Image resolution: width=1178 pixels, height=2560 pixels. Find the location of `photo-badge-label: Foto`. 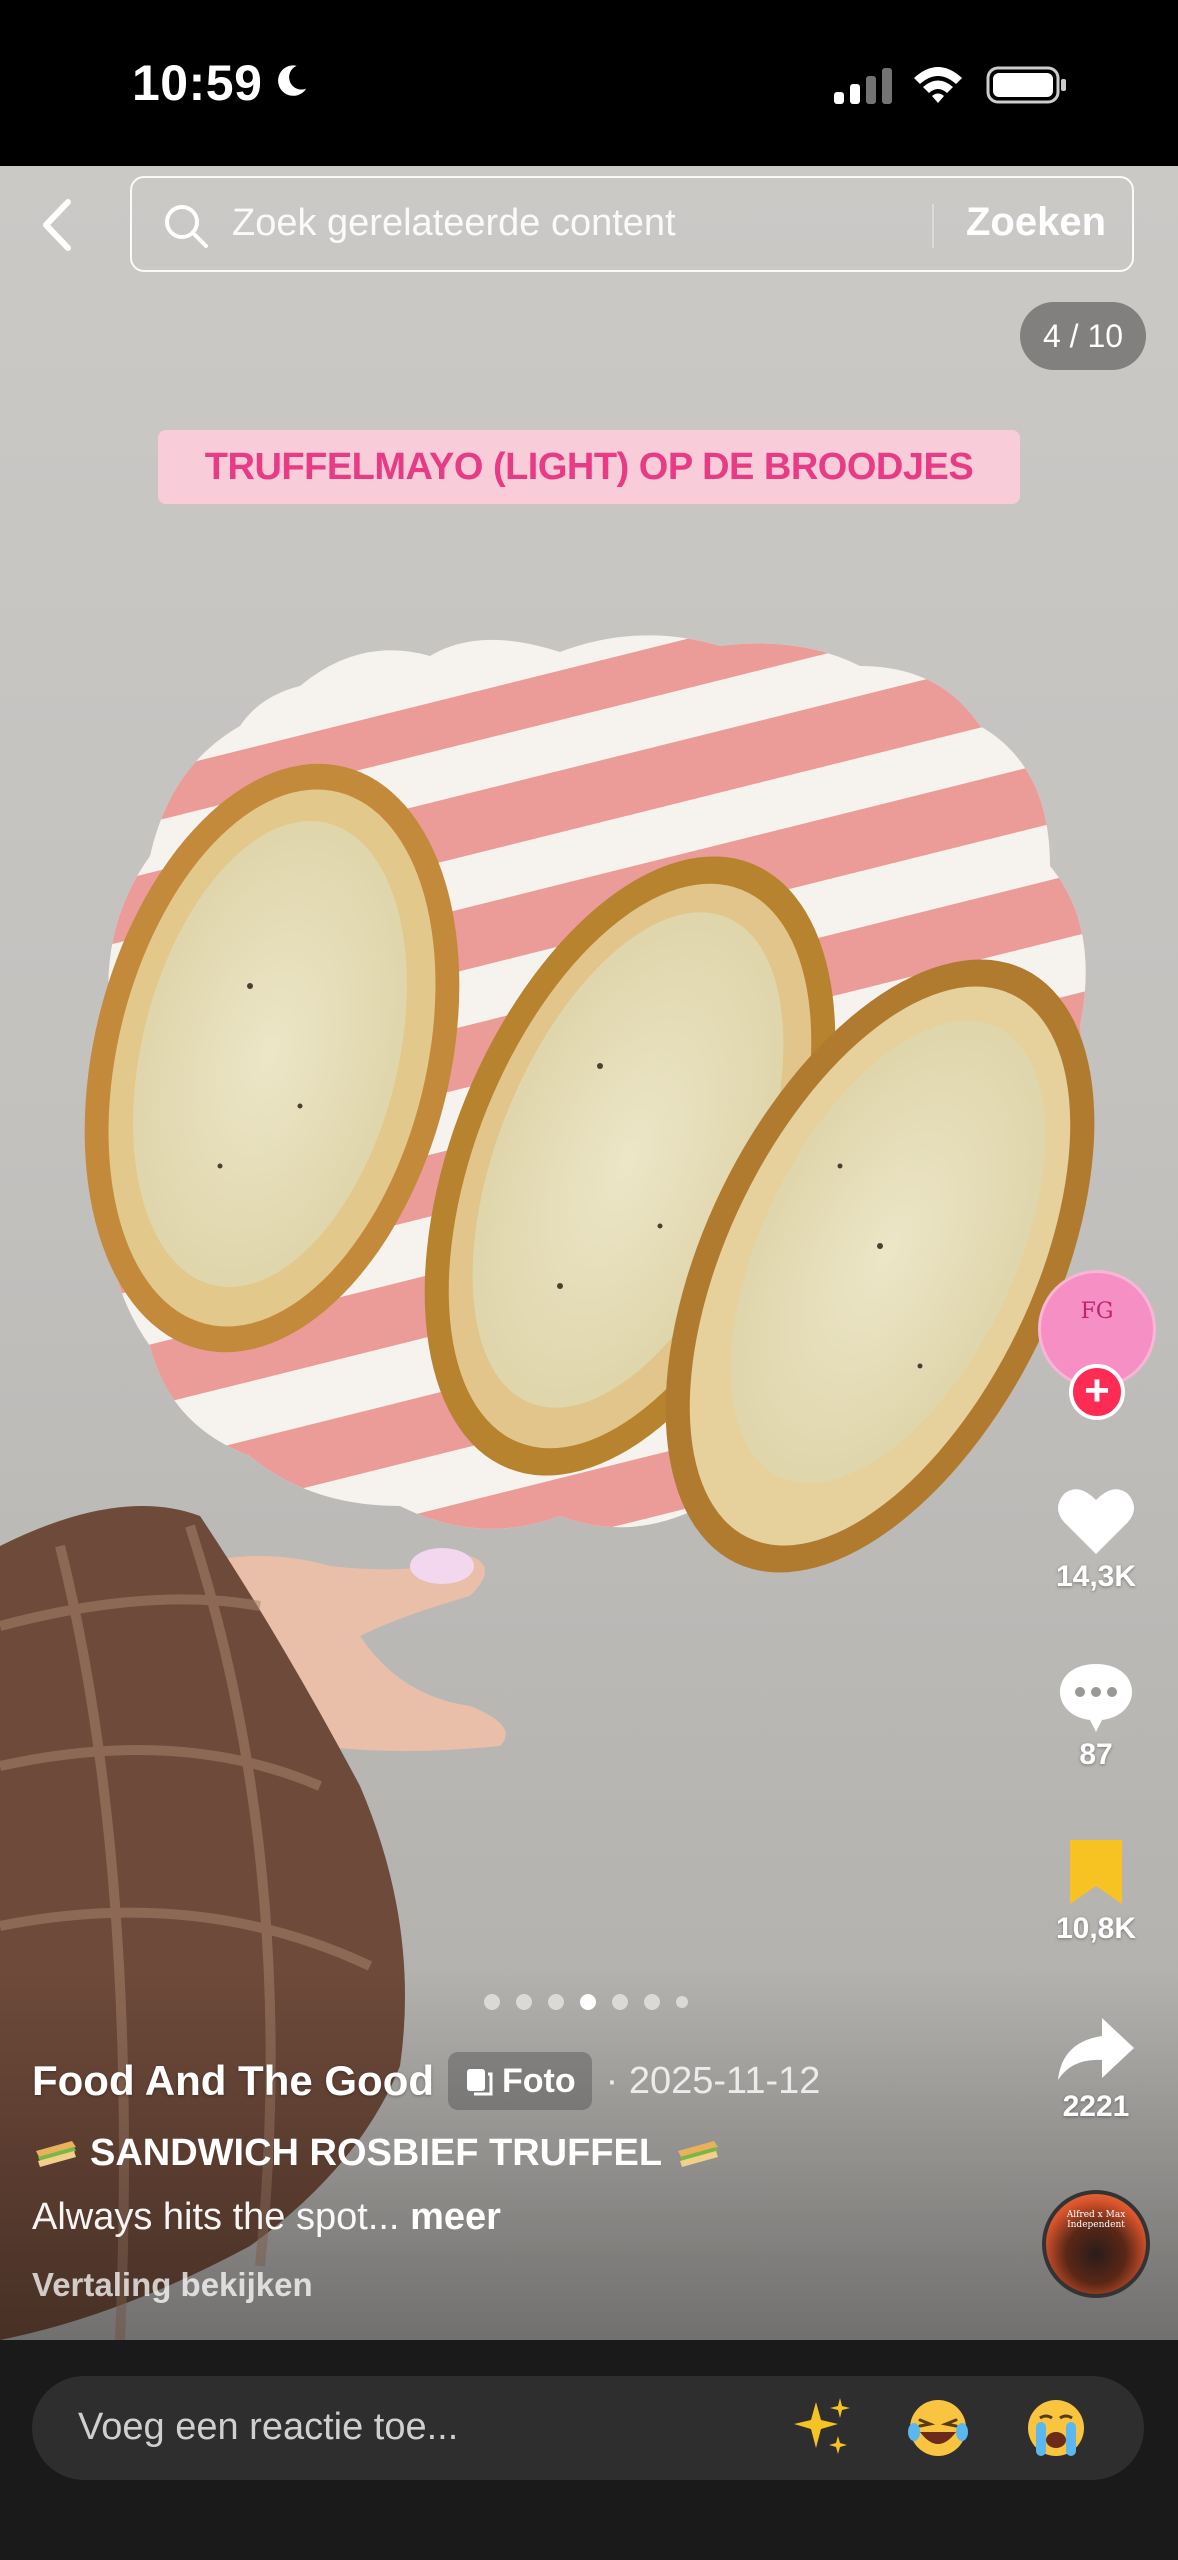

photo-badge-label: Foto is located at coordinates (539, 2080).